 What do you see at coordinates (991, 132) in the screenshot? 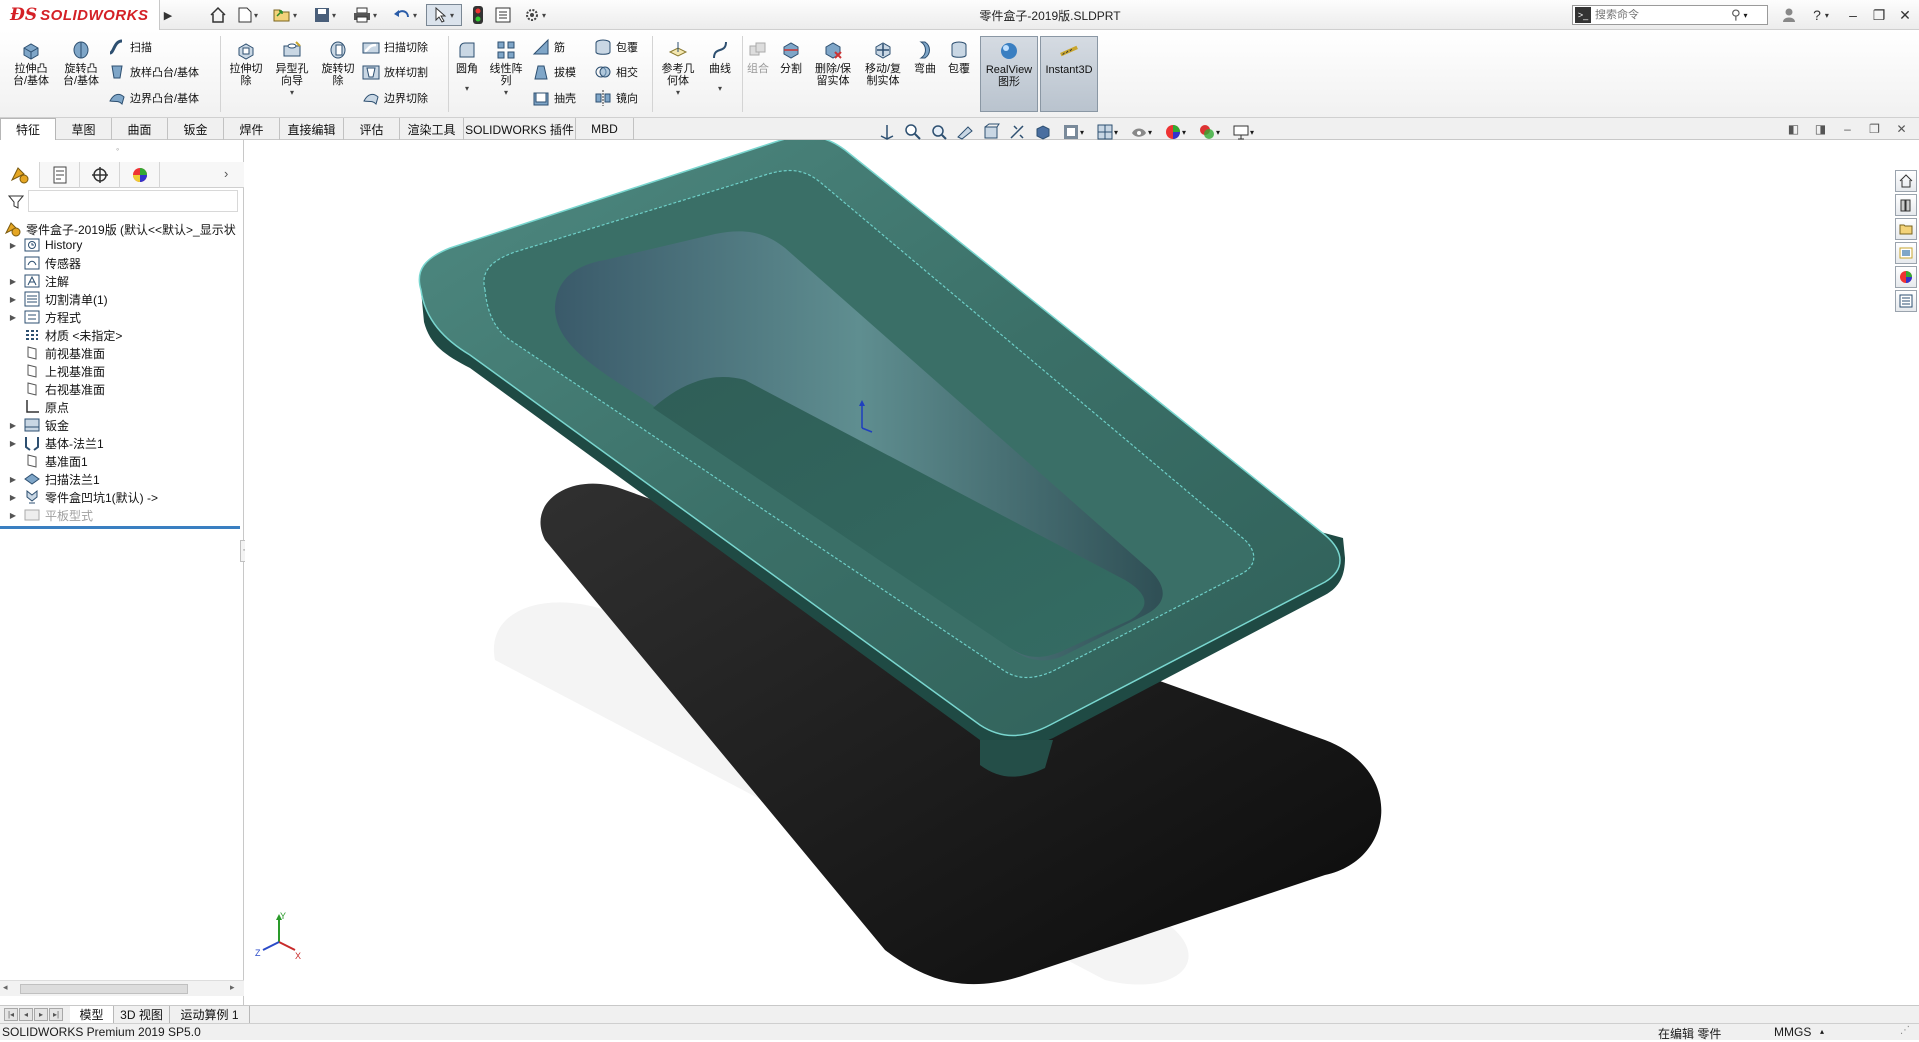
I see `dynamic-annotation-icon` at bounding box center [991, 132].